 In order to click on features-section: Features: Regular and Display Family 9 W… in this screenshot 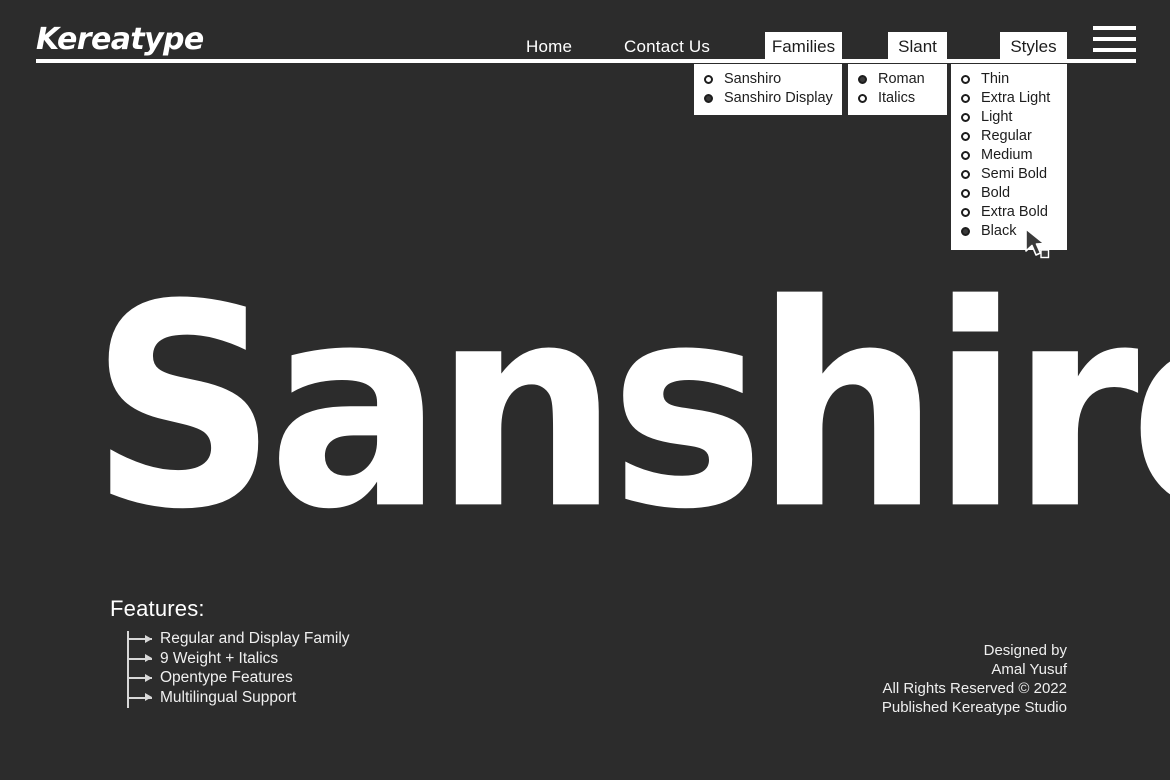, I will do `click(230, 652)`.